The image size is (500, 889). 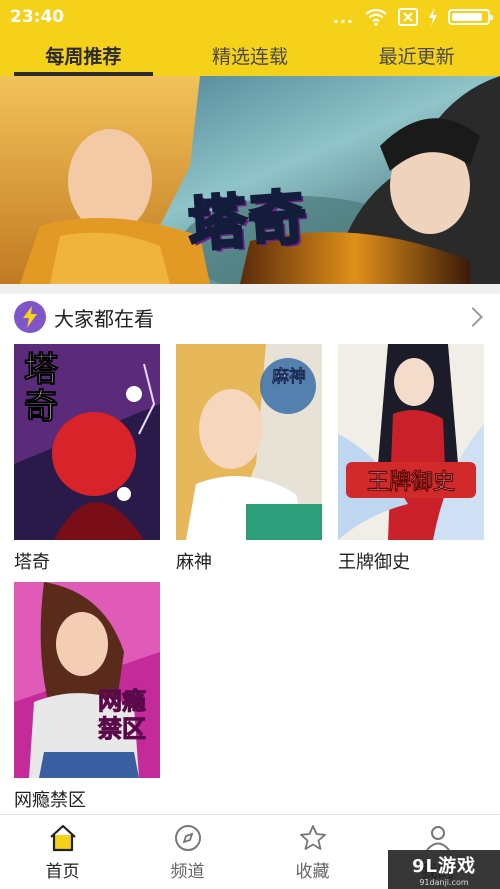 I want to click on watermark-logo: 9L游戏 91danji.com, so click(x=444, y=869).